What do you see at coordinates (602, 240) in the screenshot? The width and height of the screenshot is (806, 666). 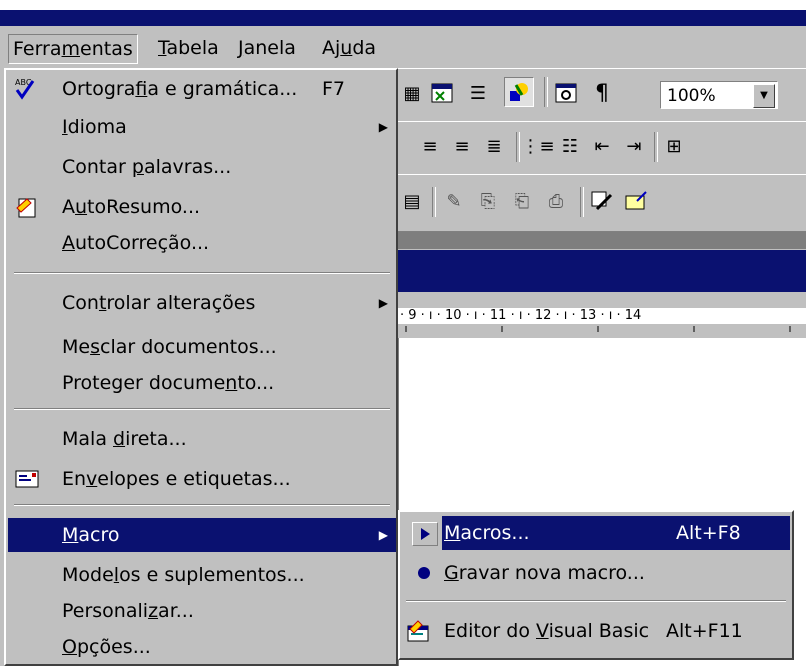 I see `window-separator` at bounding box center [602, 240].